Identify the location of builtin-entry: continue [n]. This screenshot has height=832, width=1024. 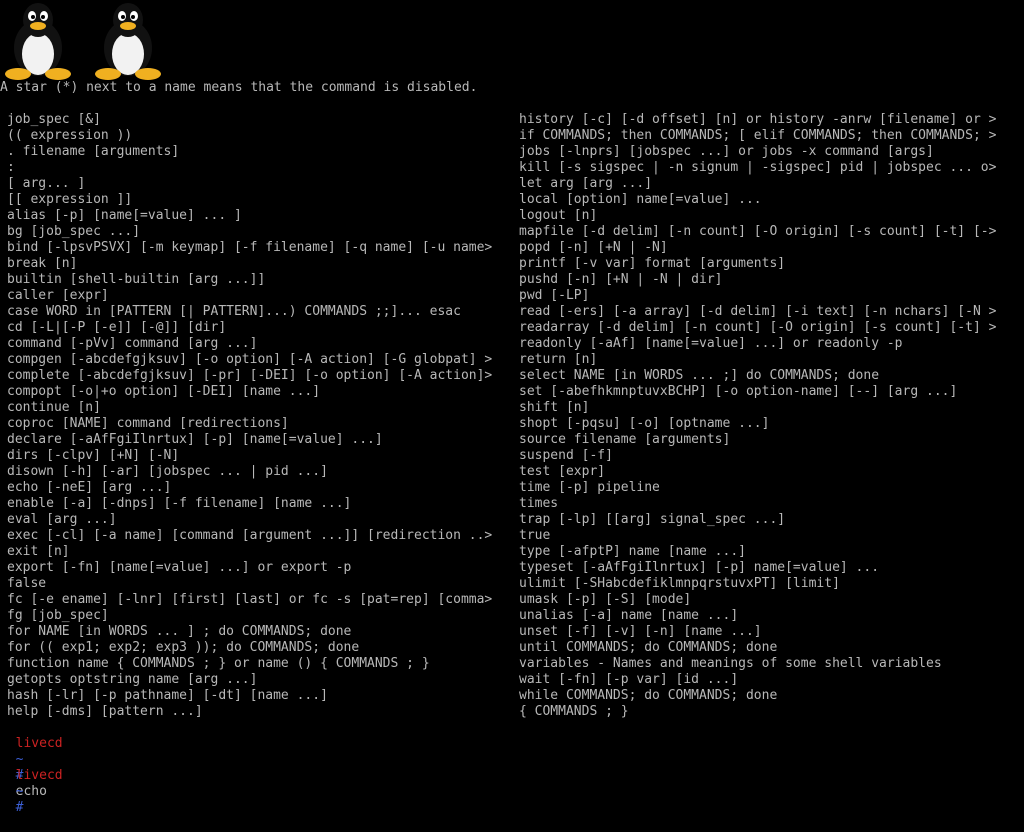
(54, 407).